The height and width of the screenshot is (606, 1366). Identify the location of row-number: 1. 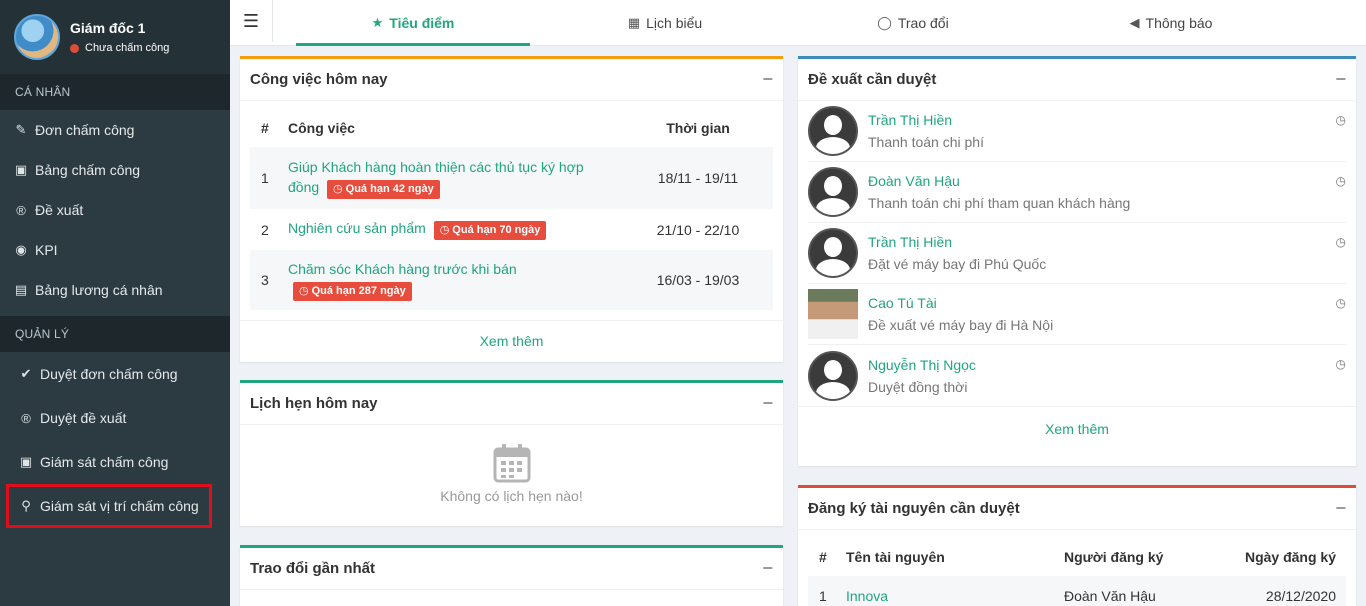
(823, 596).